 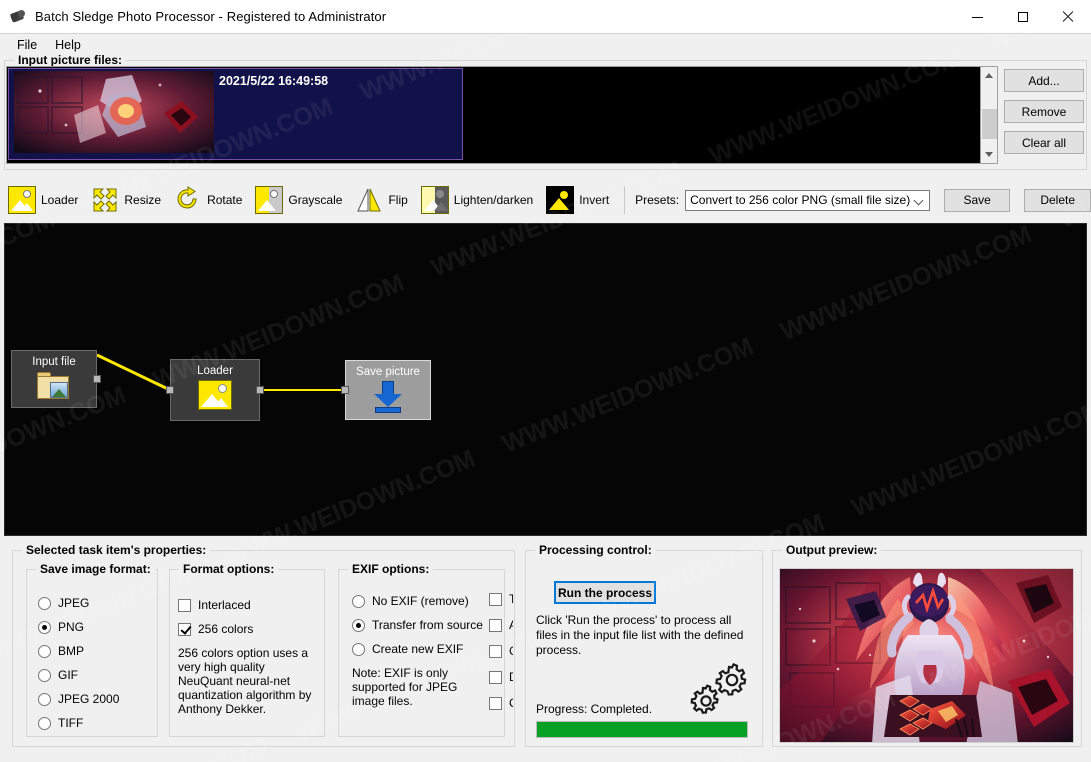 What do you see at coordinates (832, 550) in the screenshot?
I see `output-preview-label: Output preview:` at bounding box center [832, 550].